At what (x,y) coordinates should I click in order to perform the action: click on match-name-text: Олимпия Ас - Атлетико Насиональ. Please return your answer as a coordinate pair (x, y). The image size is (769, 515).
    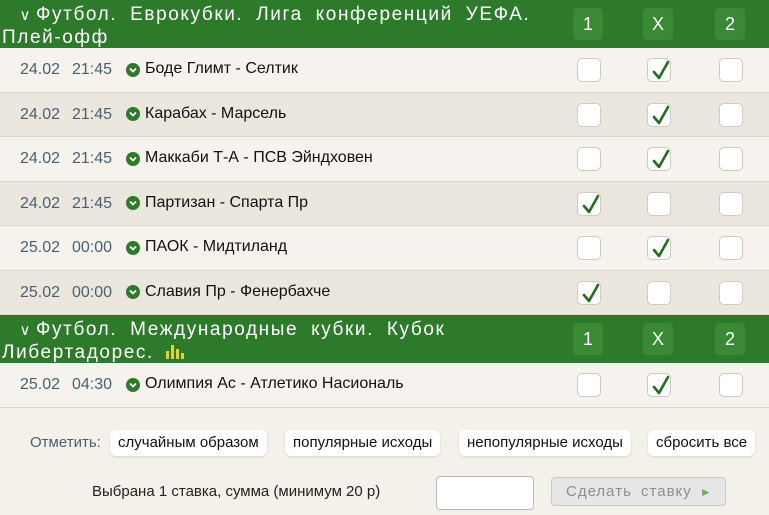
    Looking at the image, I should click on (274, 383).